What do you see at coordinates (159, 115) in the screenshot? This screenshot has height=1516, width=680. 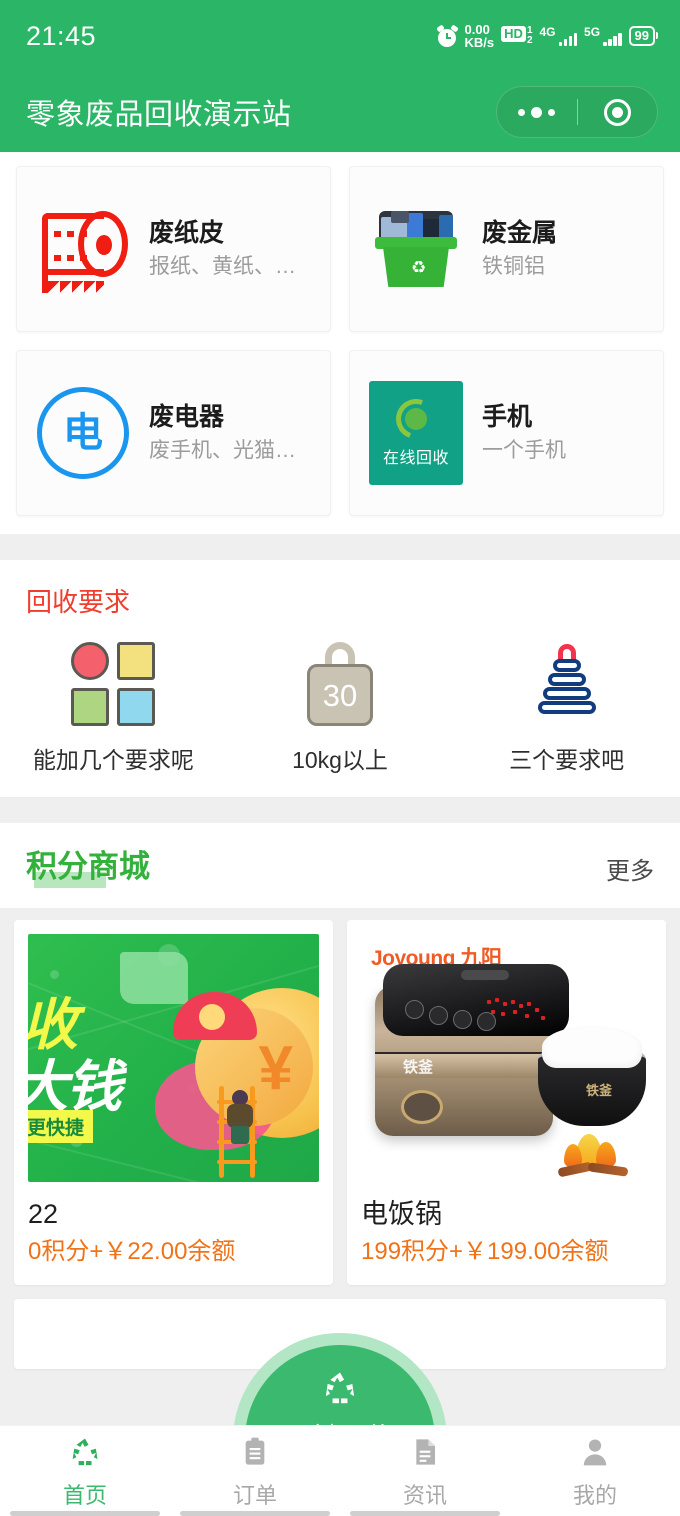 I see `page-title: 零象废品回收演示站` at bounding box center [159, 115].